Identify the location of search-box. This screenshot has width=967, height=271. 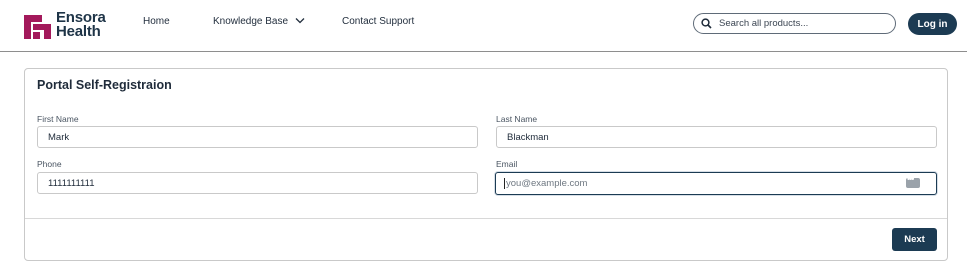
(794, 23).